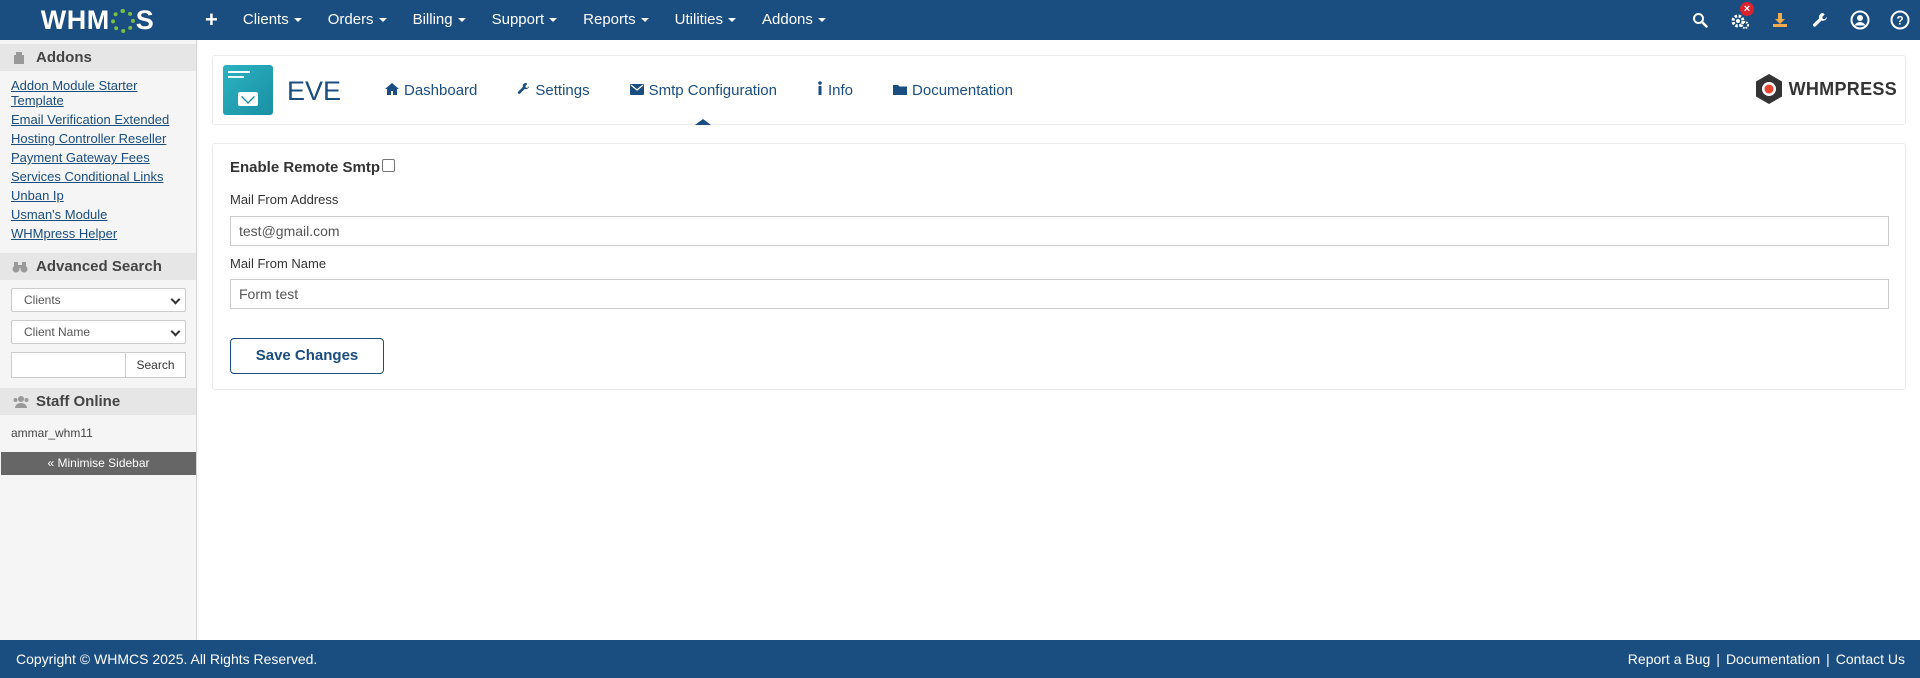 The image size is (1920, 678). What do you see at coordinates (156, 365) in the screenshot?
I see `search-button: Search` at bounding box center [156, 365].